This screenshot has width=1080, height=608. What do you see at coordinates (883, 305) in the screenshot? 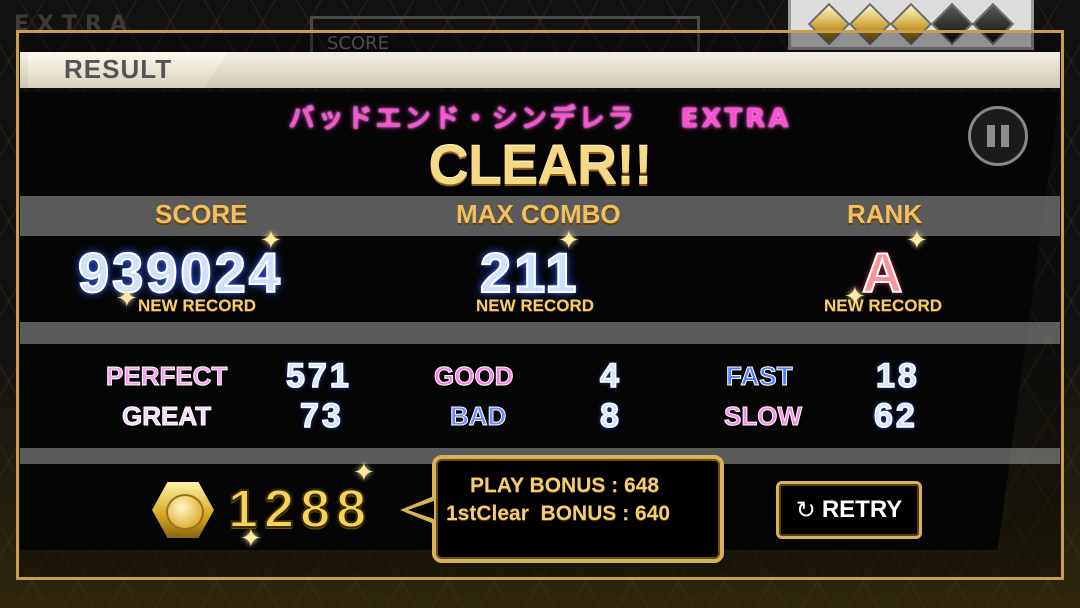
I see `rank-new-record: NEW RECORD` at bounding box center [883, 305].